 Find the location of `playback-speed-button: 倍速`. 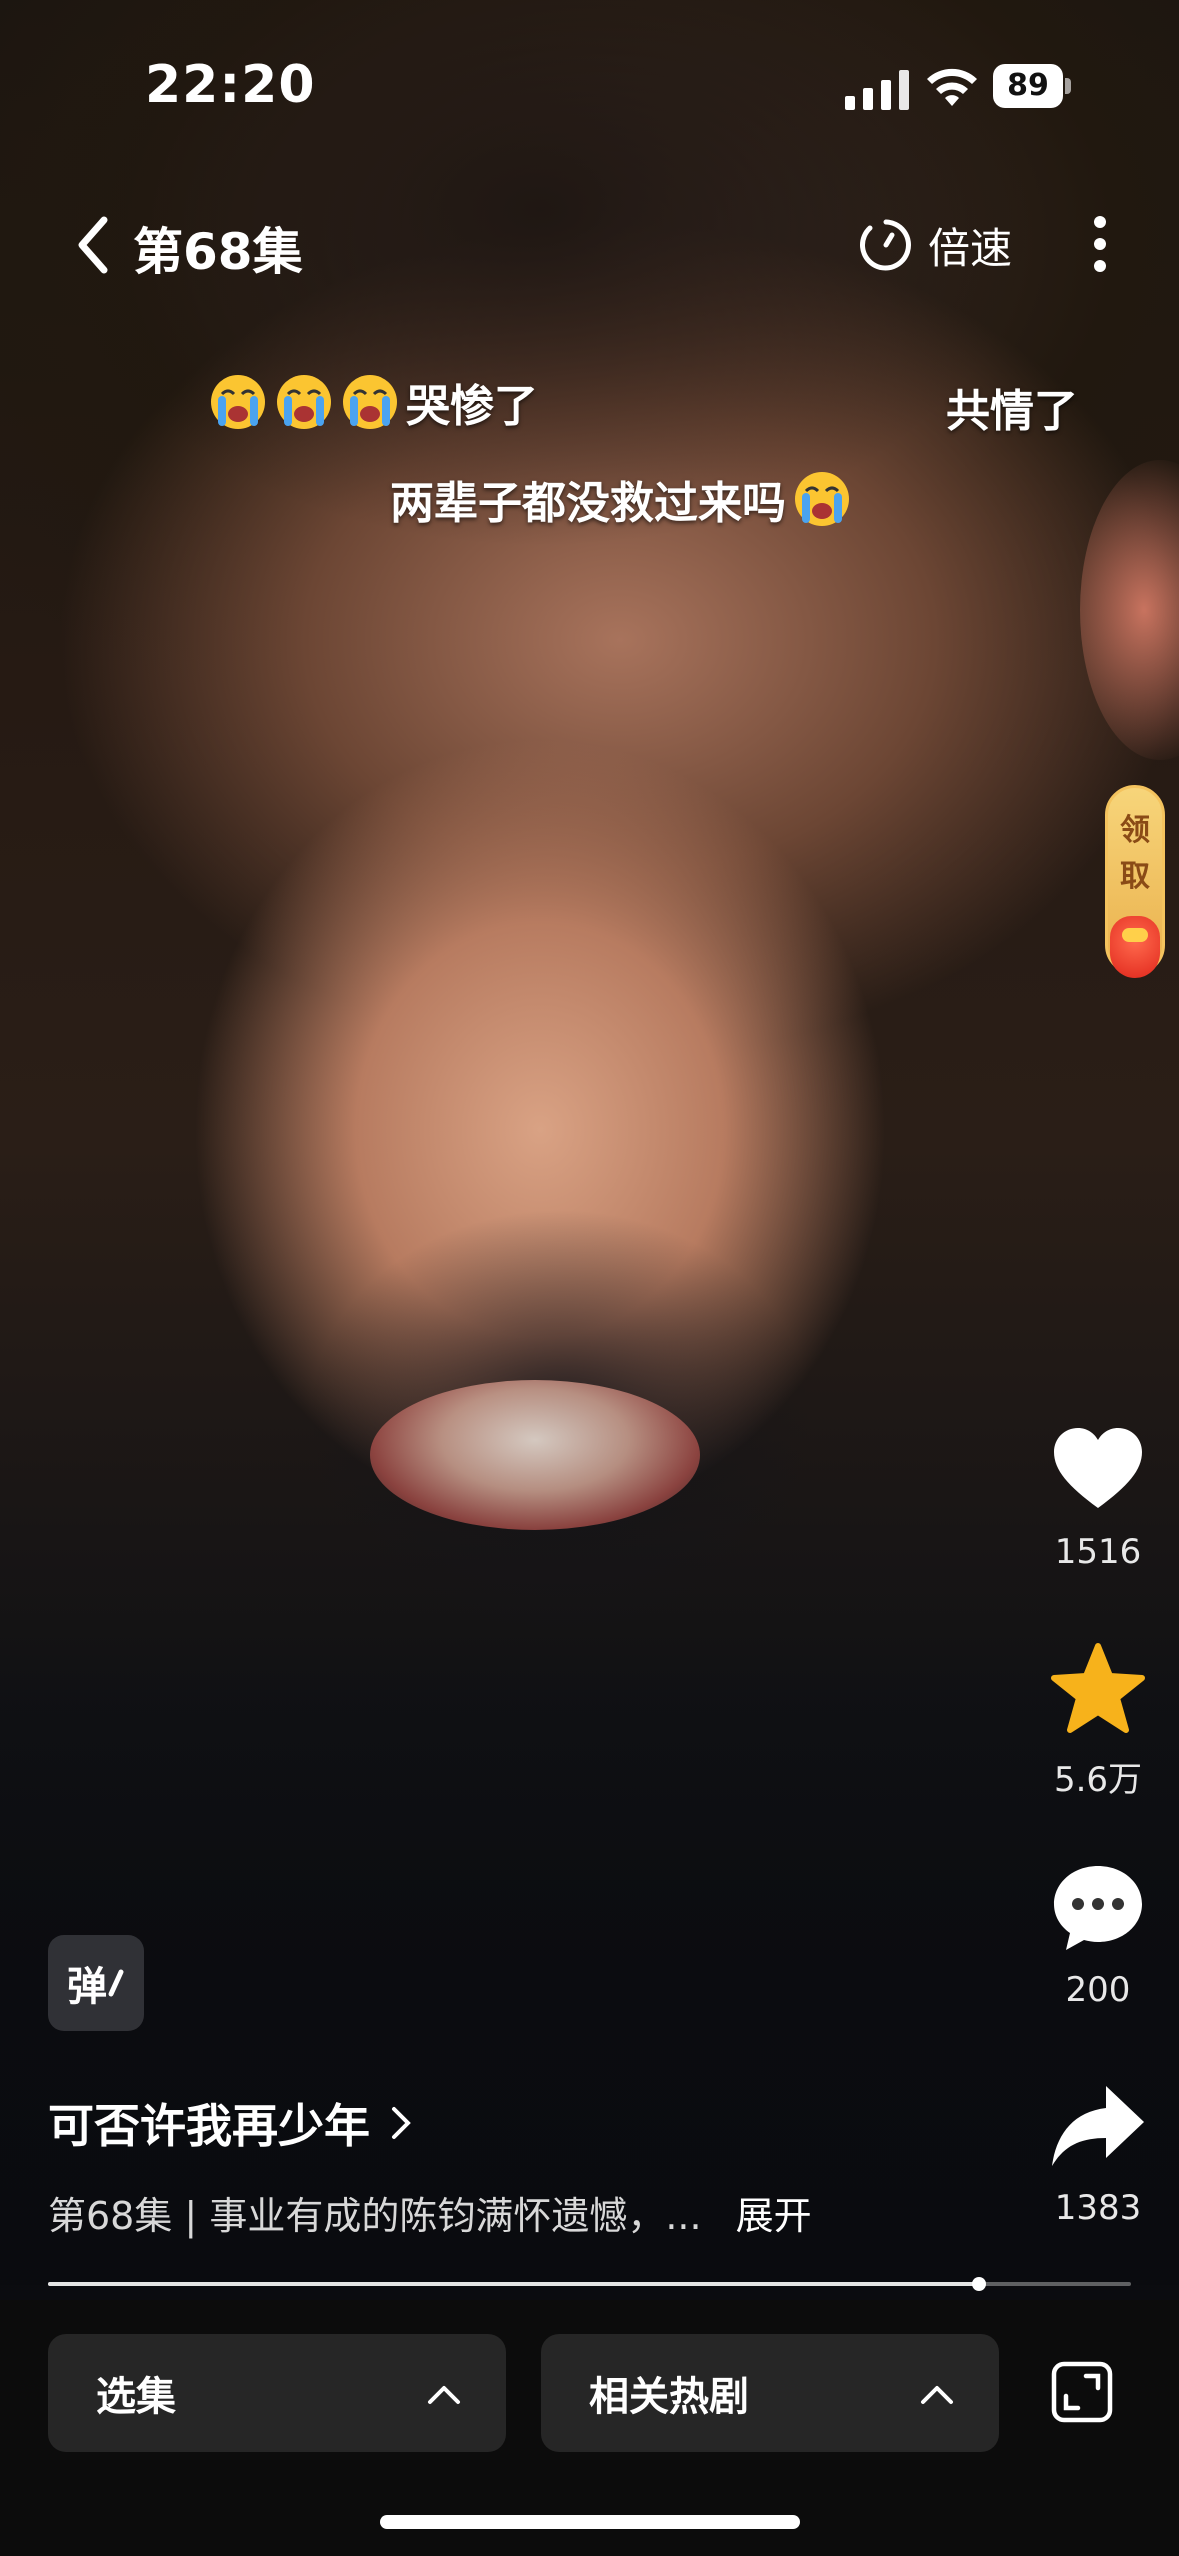

playback-speed-button: 倍速 is located at coordinates (935, 245).